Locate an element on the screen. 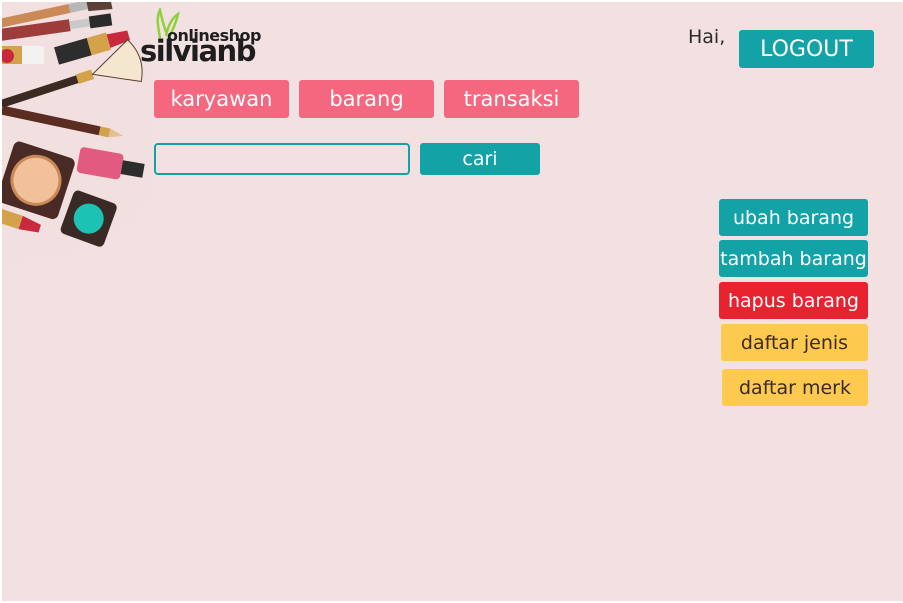 The height and width of the screenshot is (603, 903). nav-transaksi-button: transaksi is located at coordinates (511, 99).